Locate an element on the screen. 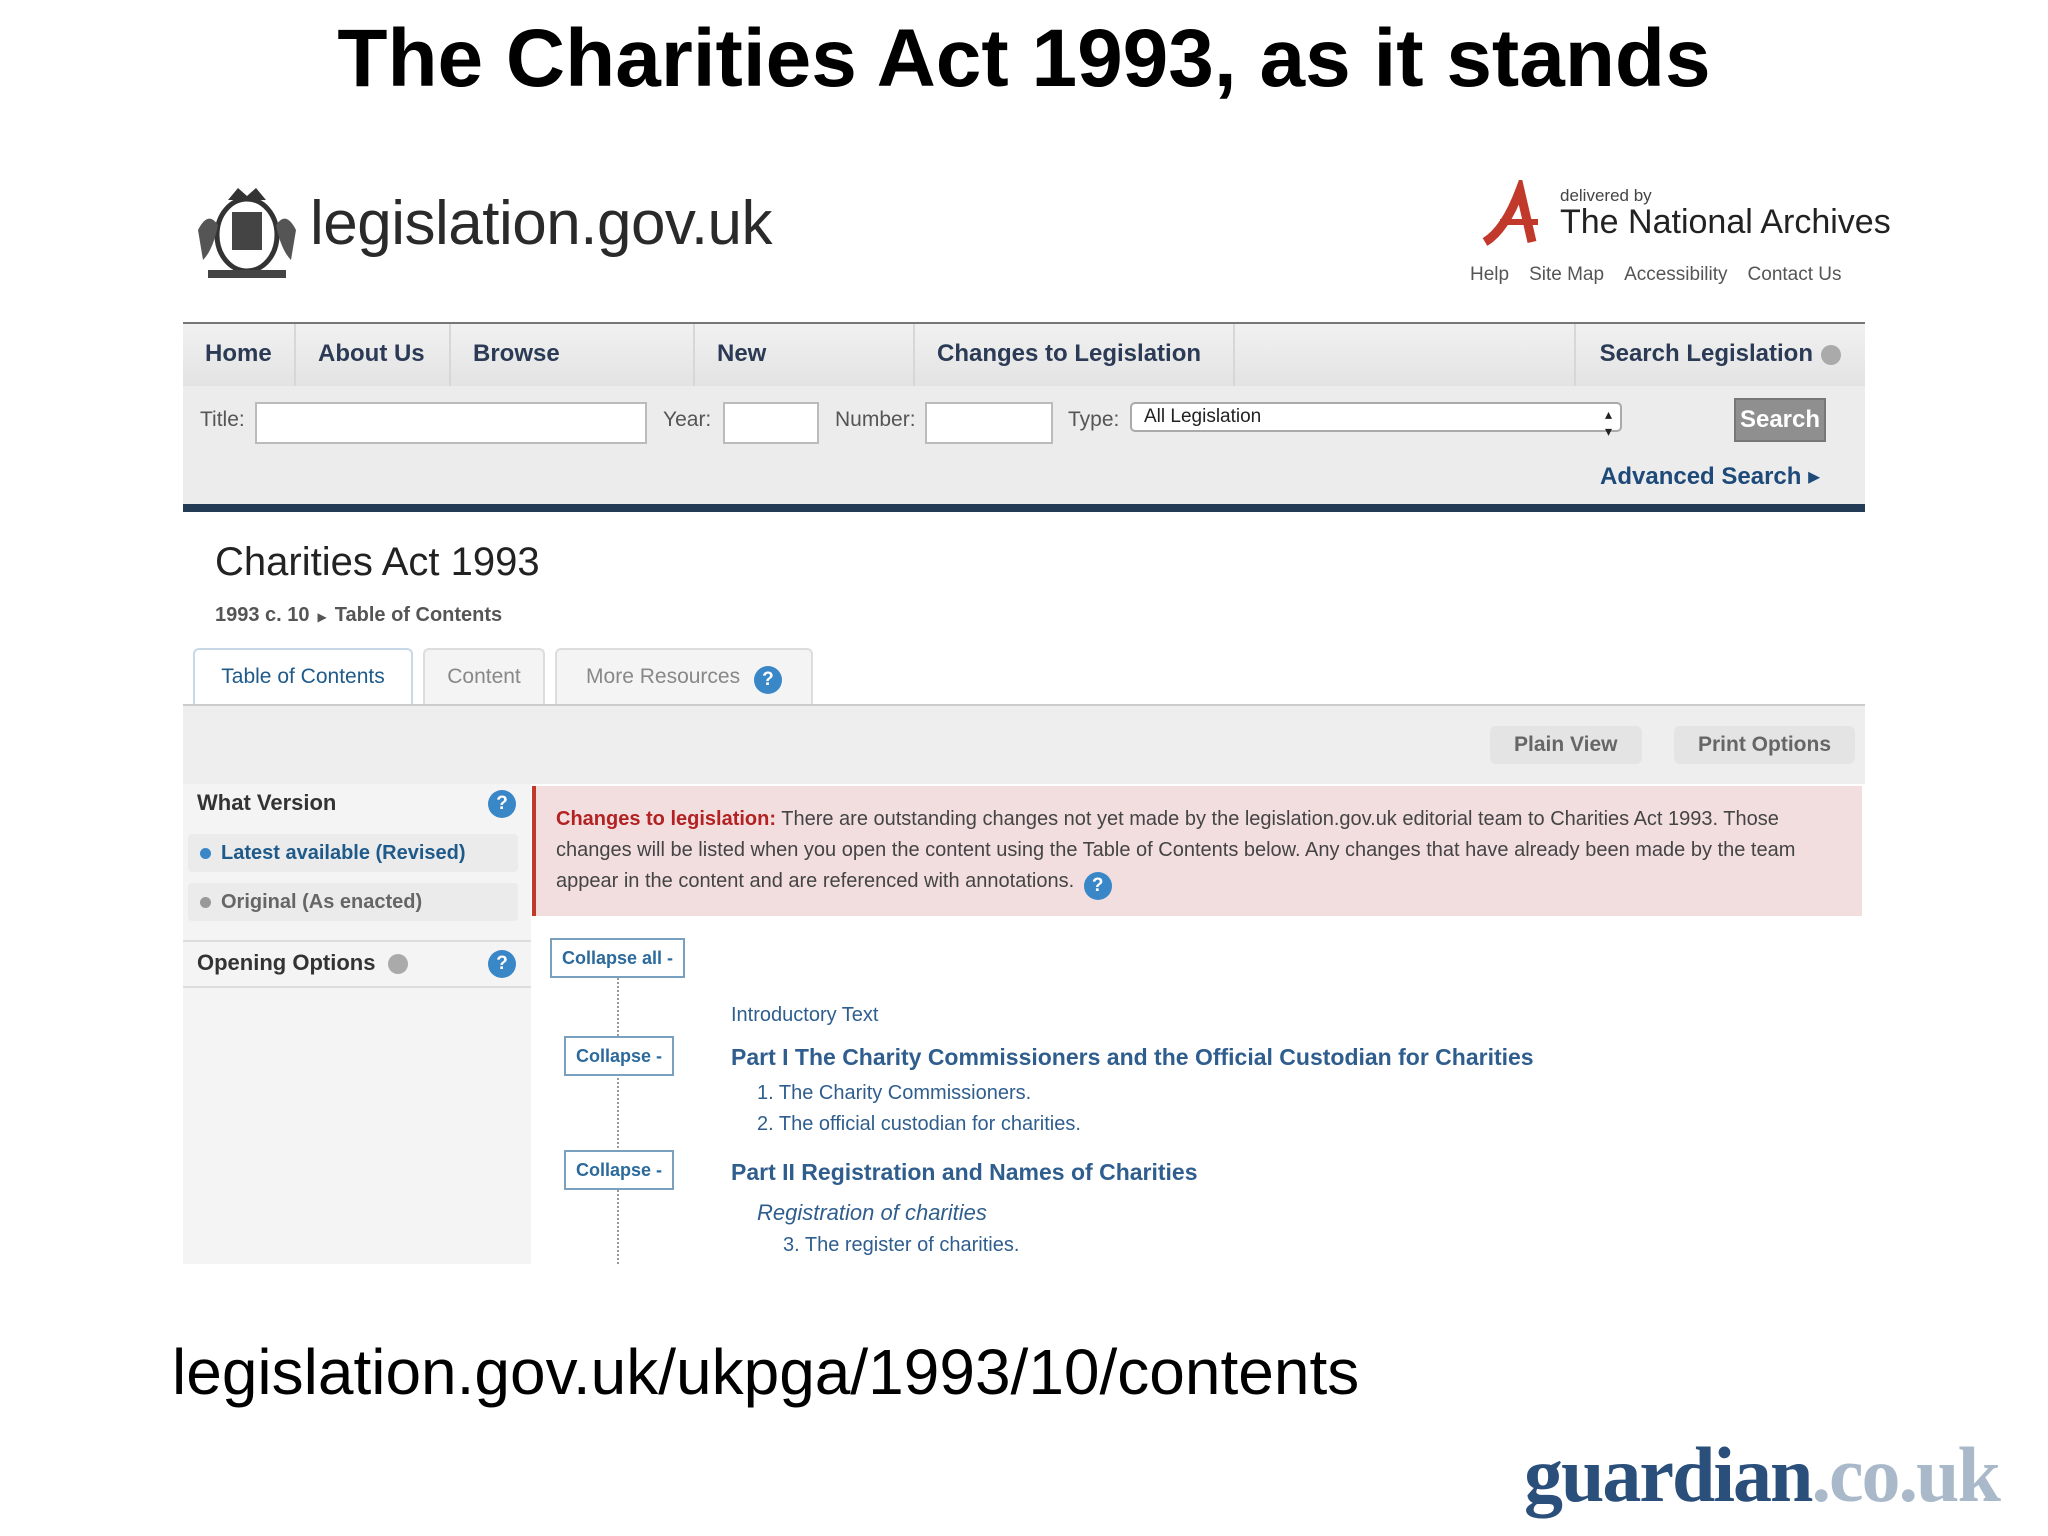 This screenshot has height=1536, width=2048. toc-section-3: 3. The register of charities. is located at coordinates (901, 1245).